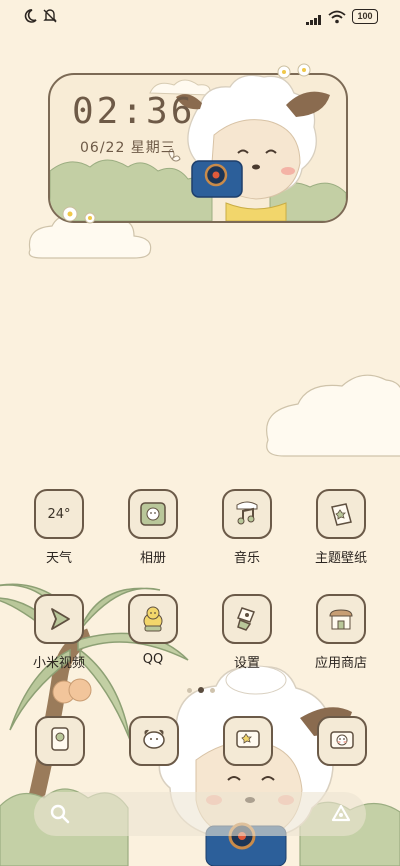 Image resolution: width=400 pixels, height=866 pixels. Describe the element at coordinates (152, 558) in the screenshot. I see `app-label: 相册` at that location.